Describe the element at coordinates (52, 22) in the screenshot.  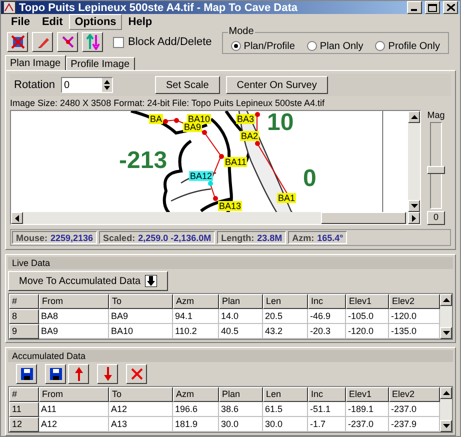
I see `menu-item: Edit` at that location.